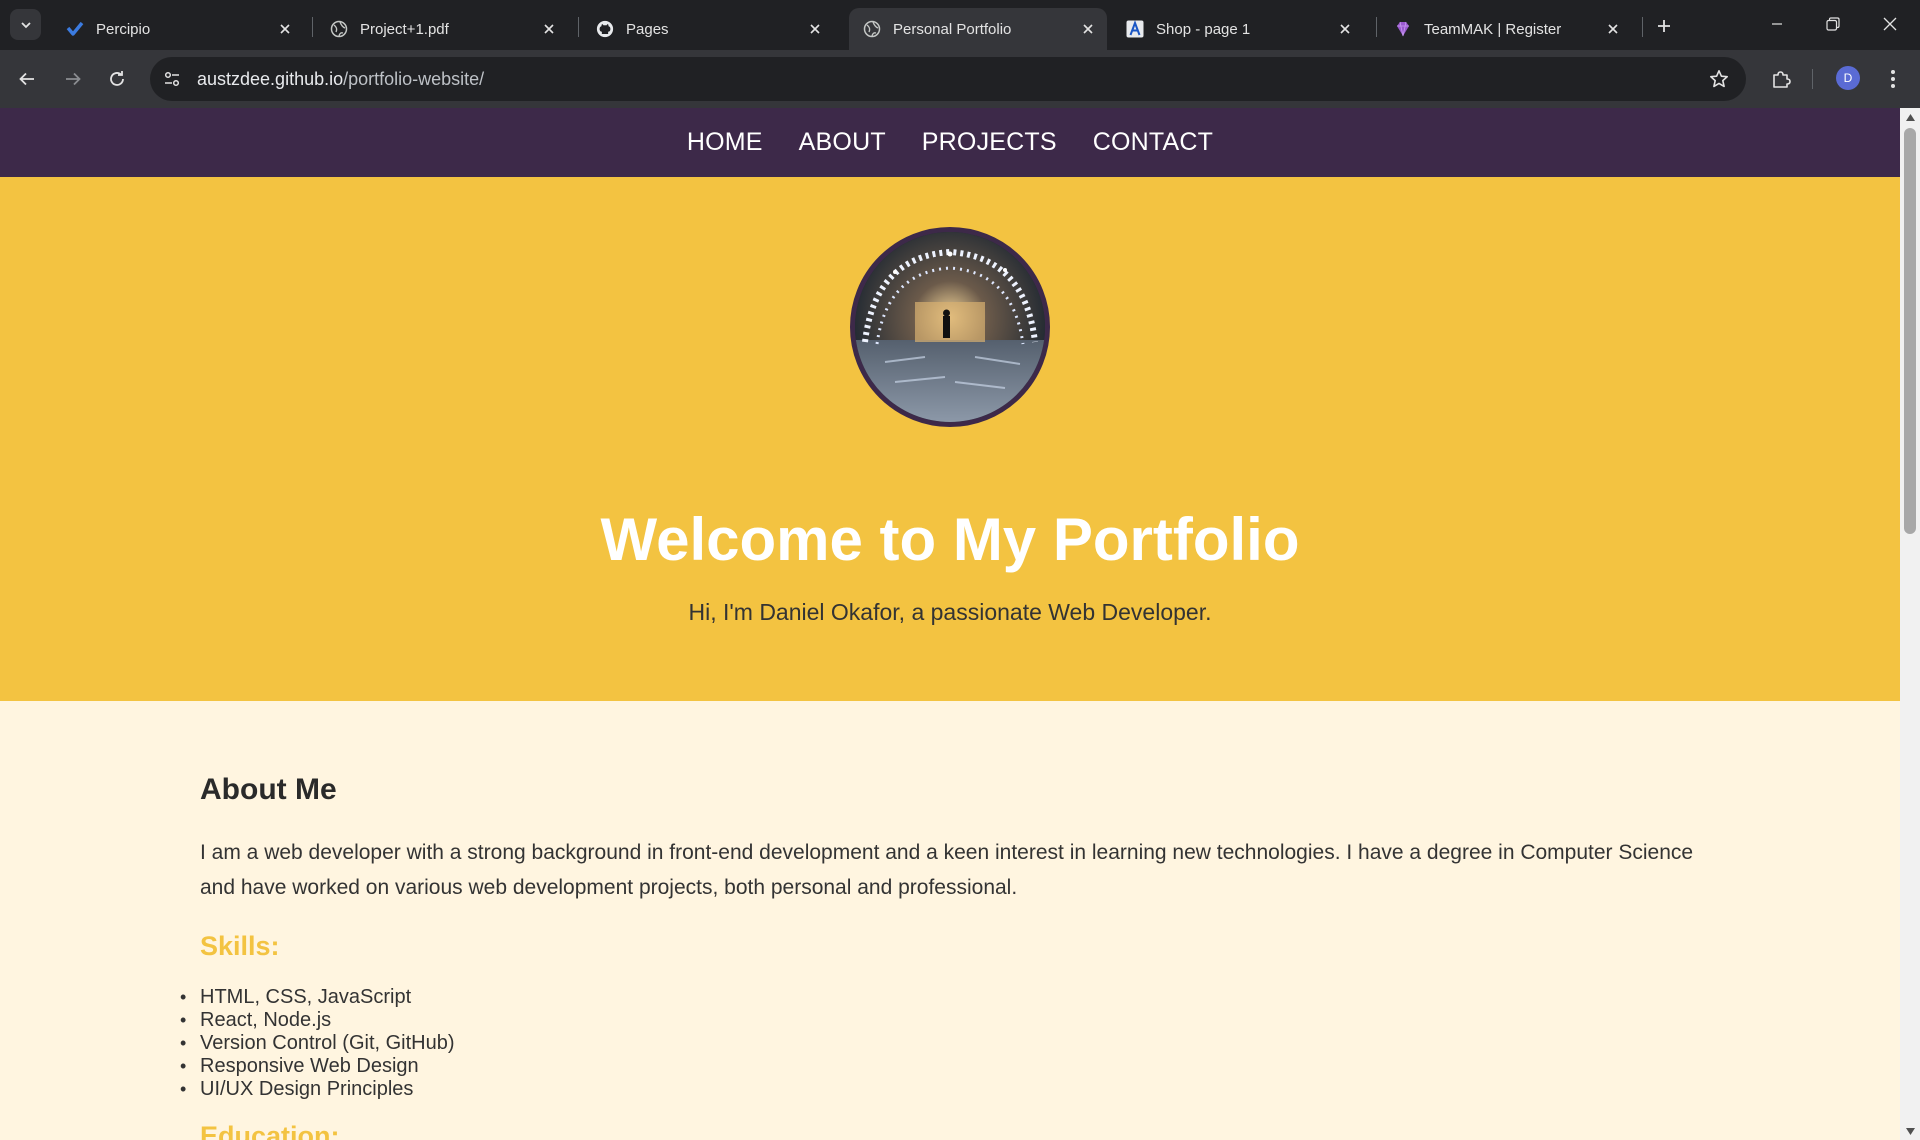  I want to click on tab-project-pdf: Project+1.pdf, so click(442, 29).